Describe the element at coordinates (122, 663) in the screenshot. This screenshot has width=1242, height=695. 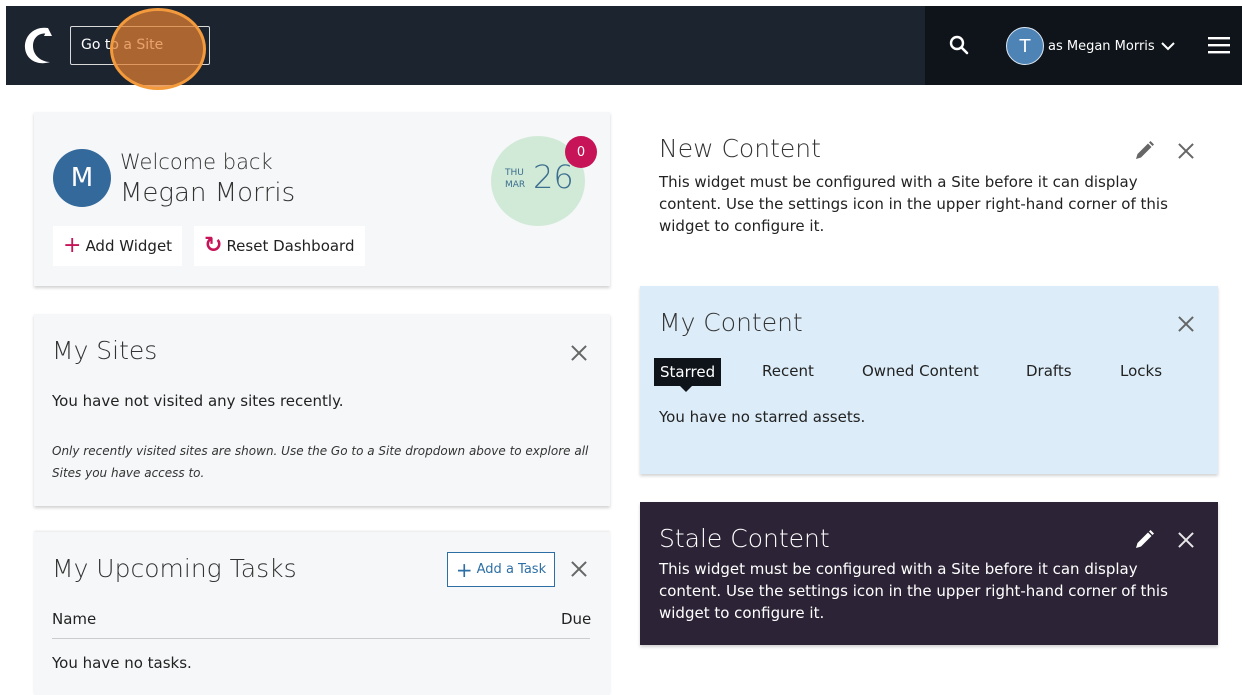
I see `tasks-empty-text: You have no tasks.` at that location.